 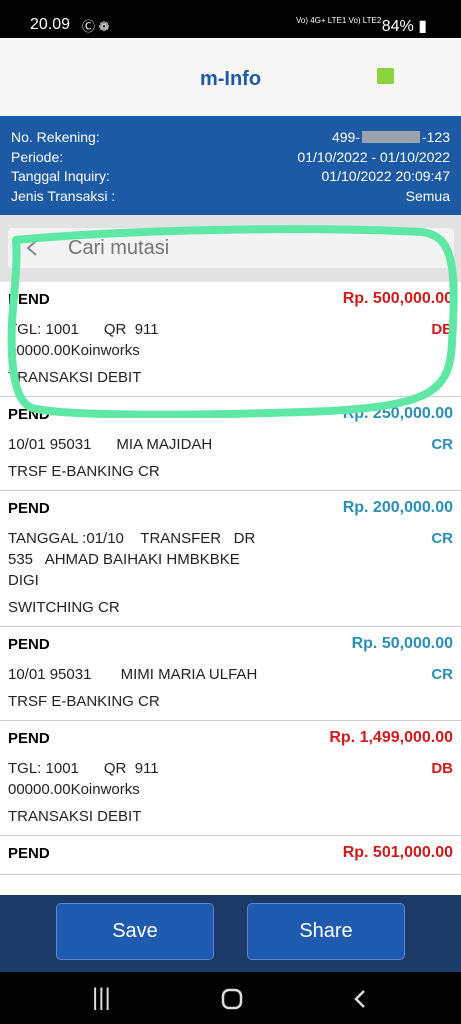 I want to click on network-indicator: Vo) 4G+ LTE1 Vo) LTE2, so click(x=339, y=20).